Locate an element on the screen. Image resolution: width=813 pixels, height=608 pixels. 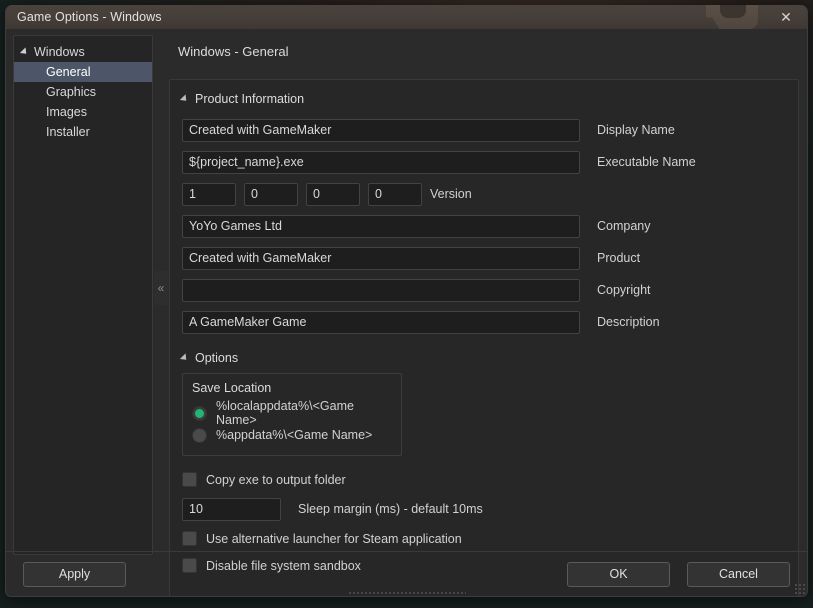
field-row-sleep-margin: Sleep margin (ms) - default 10ms is located at coordinates (484, 509).